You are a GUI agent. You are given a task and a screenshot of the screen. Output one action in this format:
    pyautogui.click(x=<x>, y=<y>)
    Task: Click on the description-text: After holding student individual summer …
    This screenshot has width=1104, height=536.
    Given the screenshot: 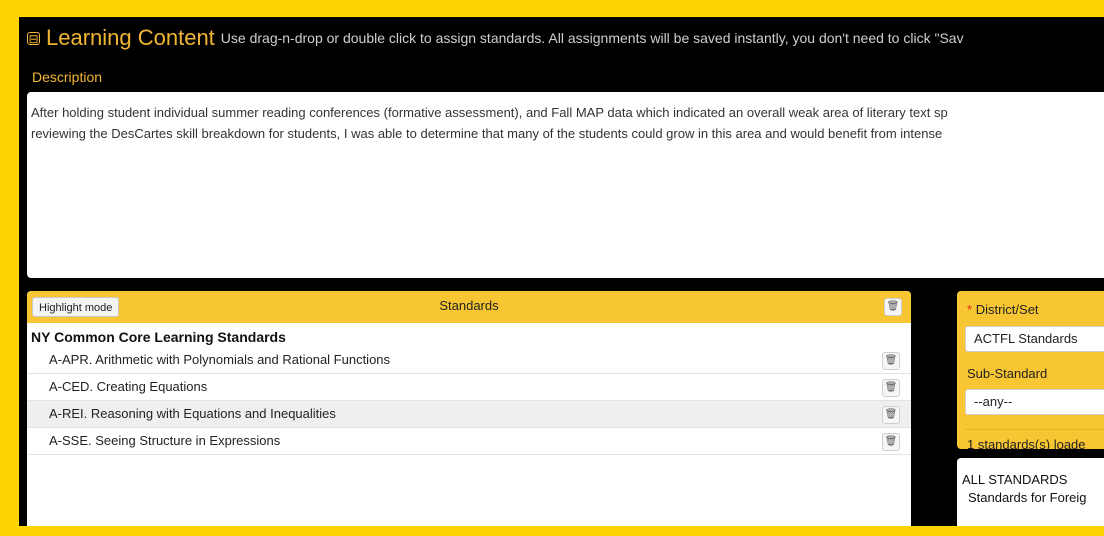 What is the action you would take?
    pyautogui.click(x=489, y=123)
    